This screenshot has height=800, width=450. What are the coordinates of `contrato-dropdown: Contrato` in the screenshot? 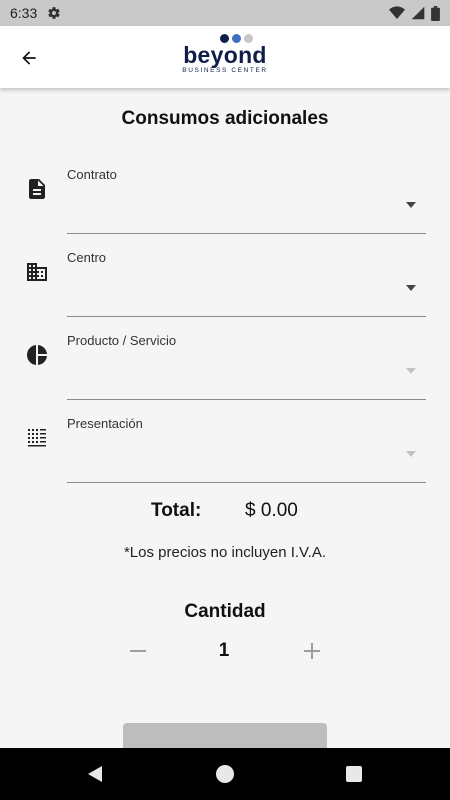 It's located at (225, 202).